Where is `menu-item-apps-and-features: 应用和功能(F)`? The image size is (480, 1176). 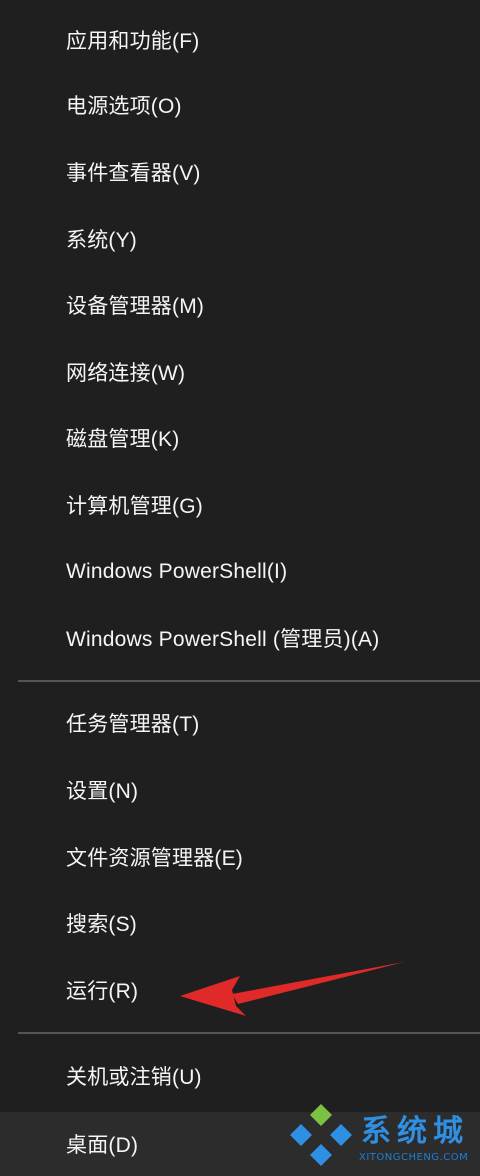 menu-item-apps-and-features: 应用和功能(F) is located at coordinates (240, 40).